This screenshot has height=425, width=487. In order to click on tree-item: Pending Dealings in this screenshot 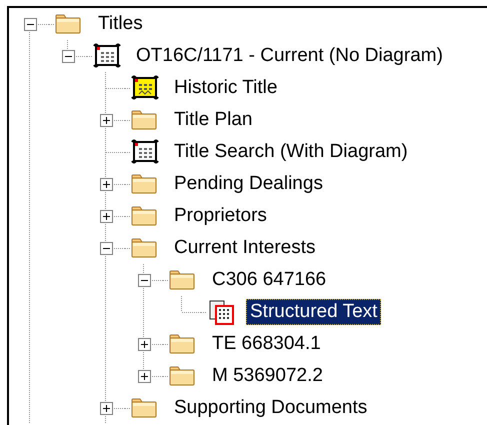, I will do `click(248, 184)`.